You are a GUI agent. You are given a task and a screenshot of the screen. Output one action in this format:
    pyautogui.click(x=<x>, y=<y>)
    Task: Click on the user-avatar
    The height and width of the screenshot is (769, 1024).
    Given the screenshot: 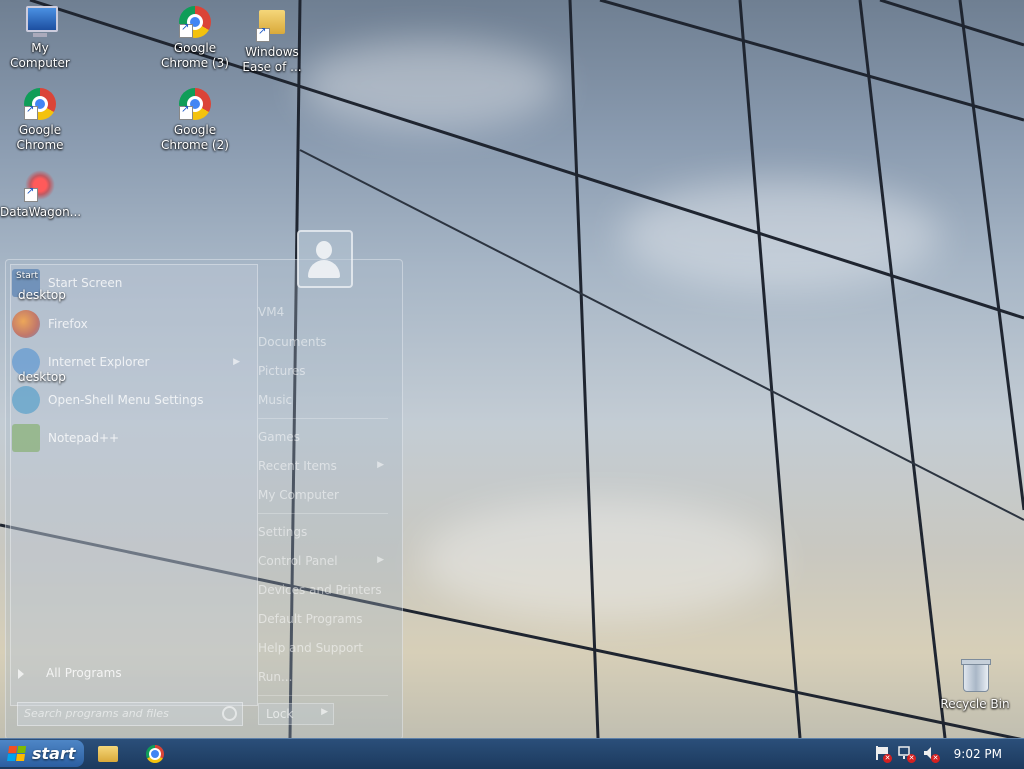 What is the action you would take?
    pyautogui.click(x=325, y=259)
    